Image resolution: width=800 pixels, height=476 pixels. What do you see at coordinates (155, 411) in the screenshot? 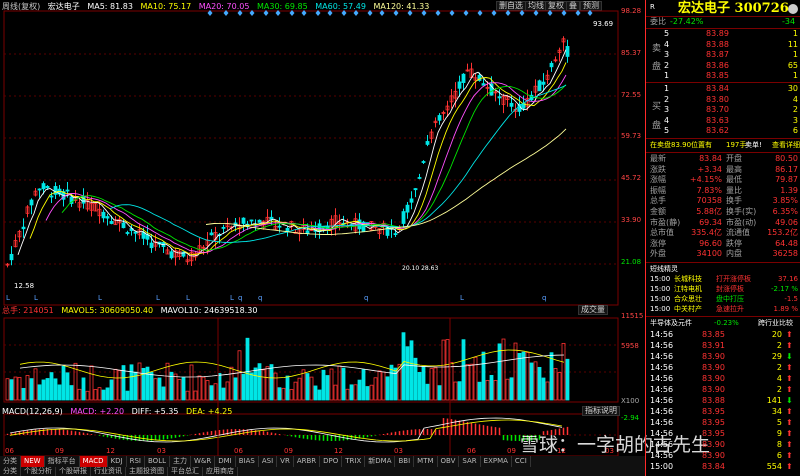
I see `diff-value: DIFF: +5.35` at bounding box center [155, 411].